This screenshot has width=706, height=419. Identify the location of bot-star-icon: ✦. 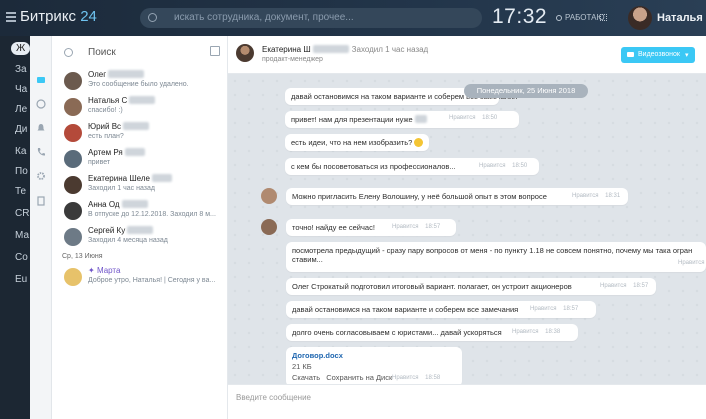
(91, 270).